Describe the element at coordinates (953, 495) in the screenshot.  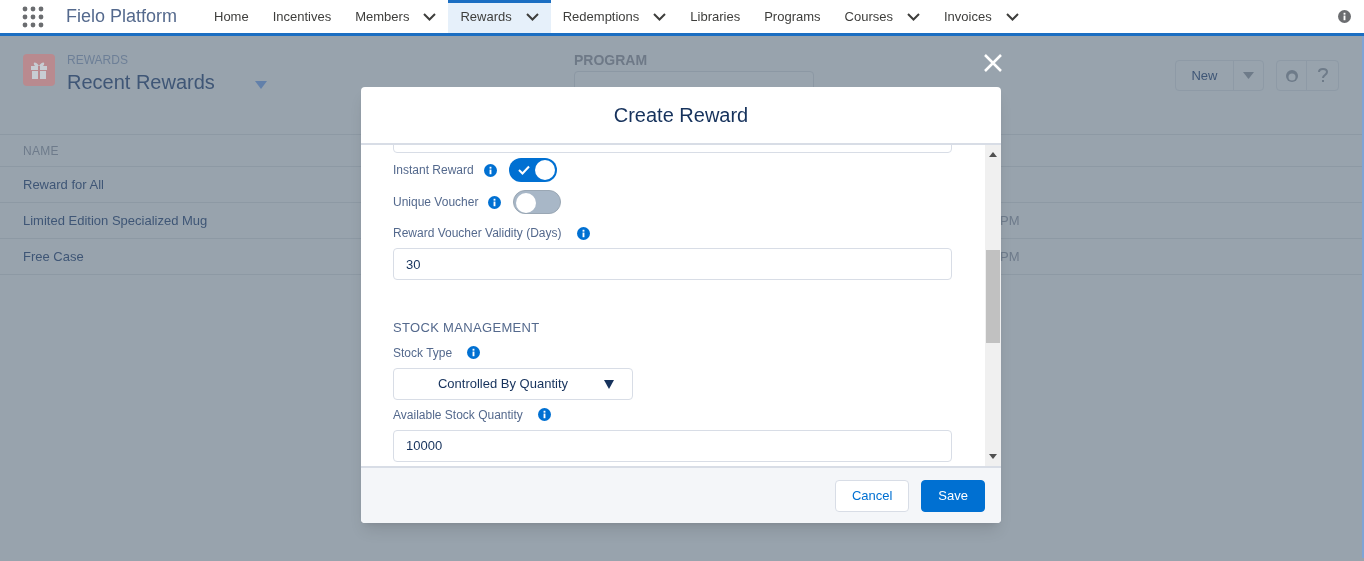
I see `save-button: Save` at that location.